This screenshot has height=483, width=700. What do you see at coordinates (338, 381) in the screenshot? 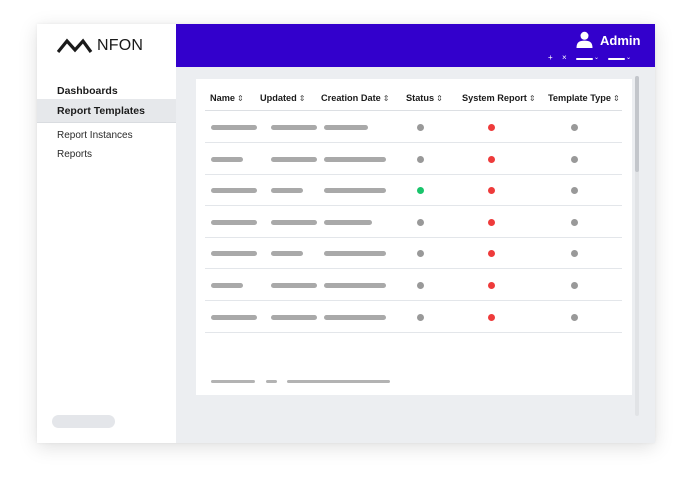
I see `pagination-pages` at bounding box center [338, 381].